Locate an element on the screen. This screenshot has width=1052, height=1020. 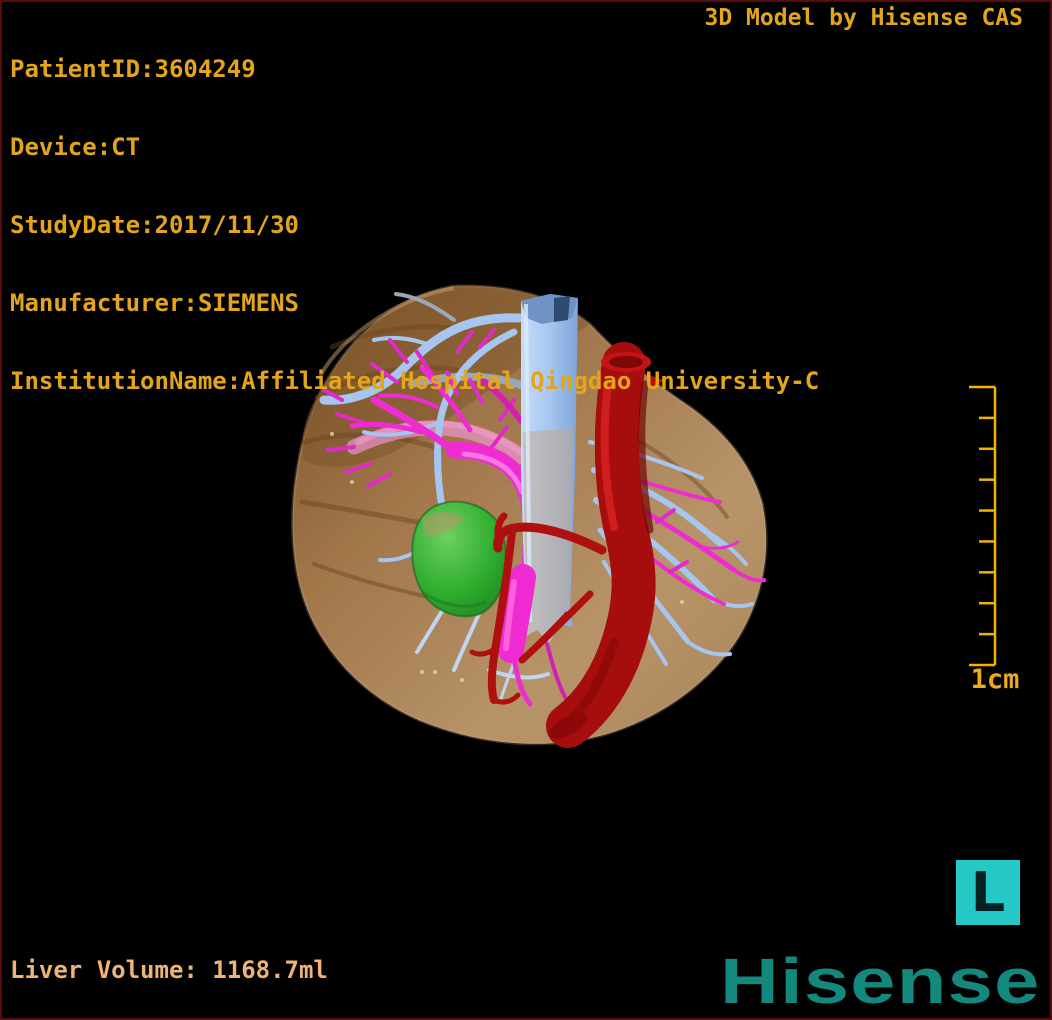
app-title: 3D Model by Hisense CAS is located at coordinates (864, 18).